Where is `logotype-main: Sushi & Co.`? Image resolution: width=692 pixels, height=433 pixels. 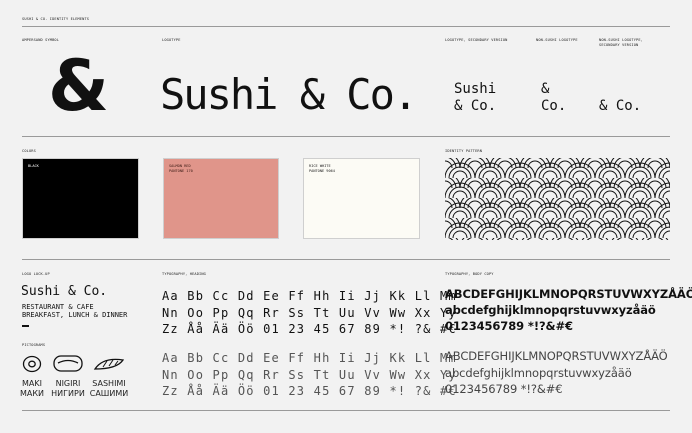
logotype-main: Sushi & Co. is located at coordinates (289, 94).